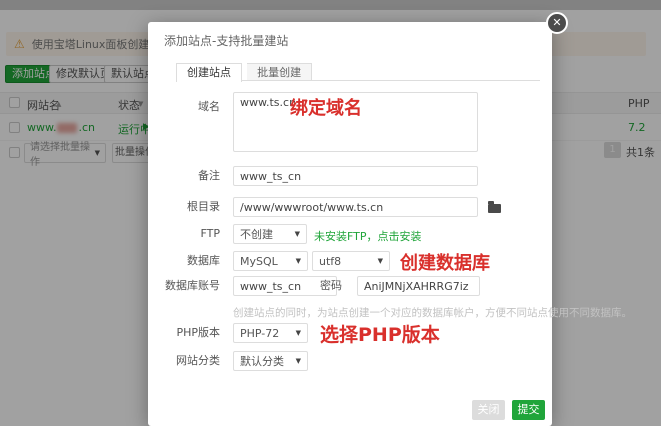 The width and height of the screenshot is (661, 426). I want to click on domain-textarea: www.ts.cn, so click(355, 122).